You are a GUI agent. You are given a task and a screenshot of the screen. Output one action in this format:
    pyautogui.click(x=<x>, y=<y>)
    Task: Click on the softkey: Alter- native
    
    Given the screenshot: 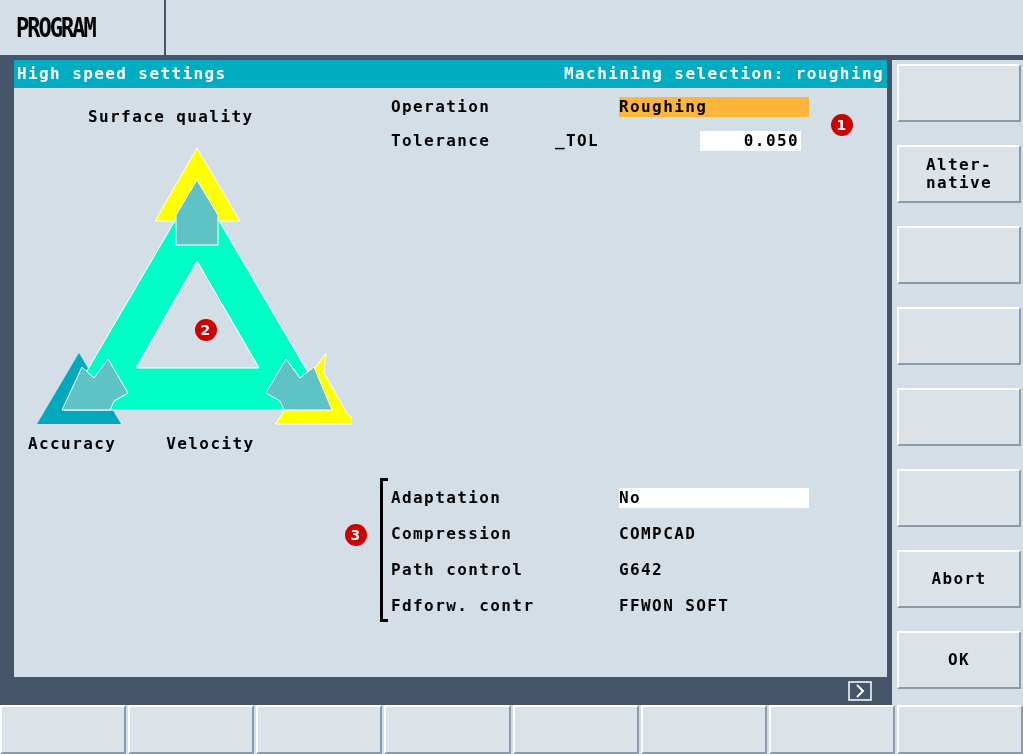 What is the action you would take?
    pyautogui.click(x=959, y=174)
    